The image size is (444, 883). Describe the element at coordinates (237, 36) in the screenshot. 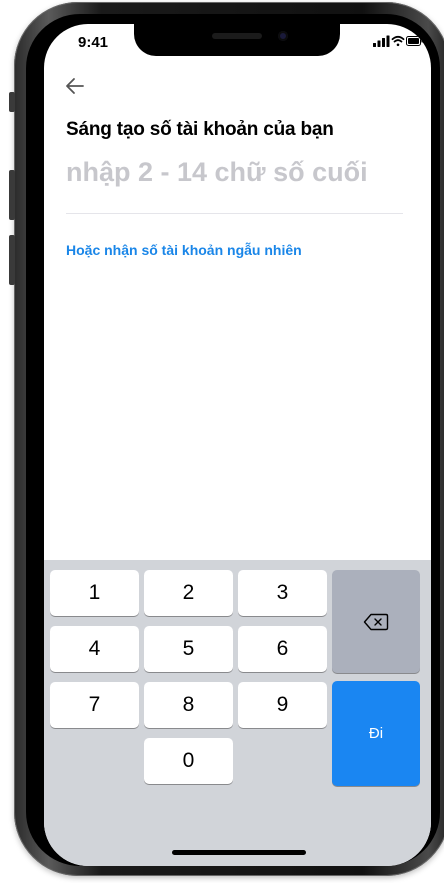

I see `speaker-grille` at that location.